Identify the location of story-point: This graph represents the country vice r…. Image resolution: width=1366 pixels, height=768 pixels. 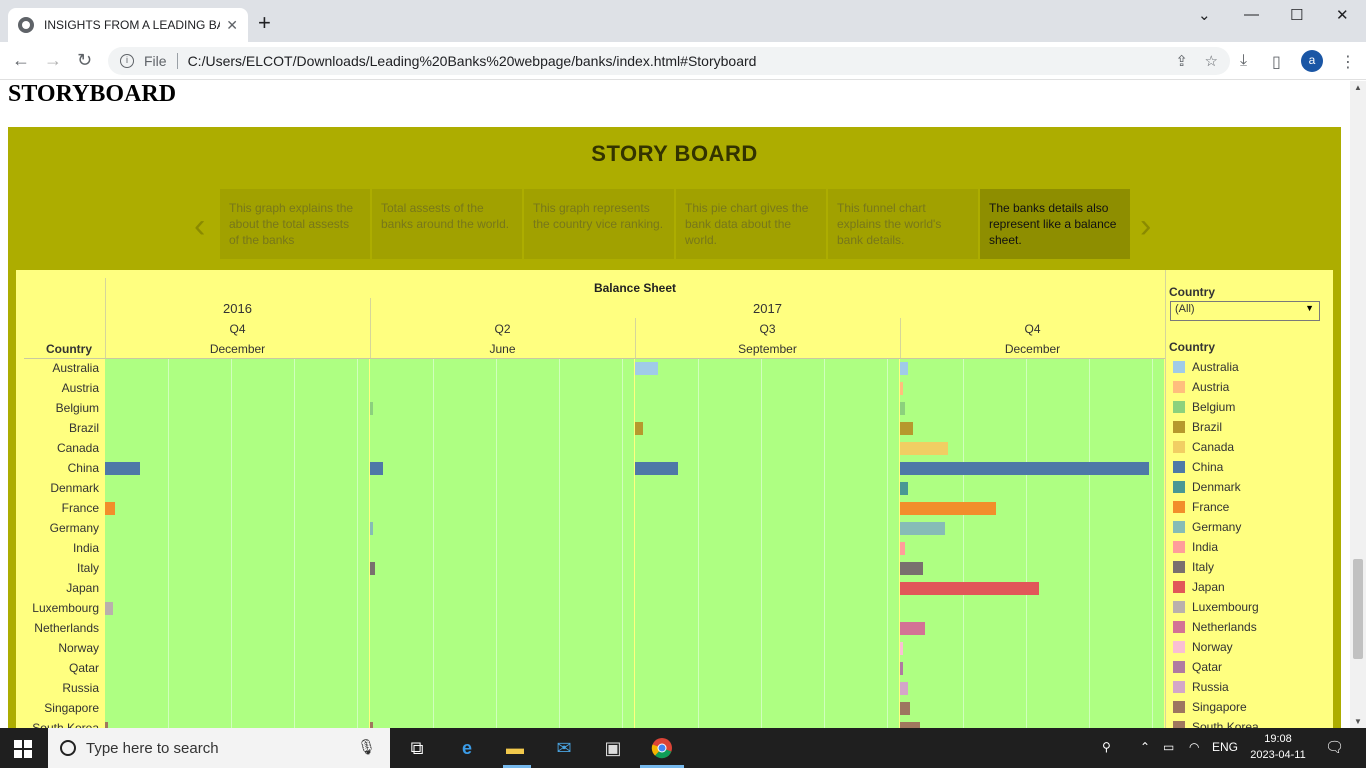
(599, 224).